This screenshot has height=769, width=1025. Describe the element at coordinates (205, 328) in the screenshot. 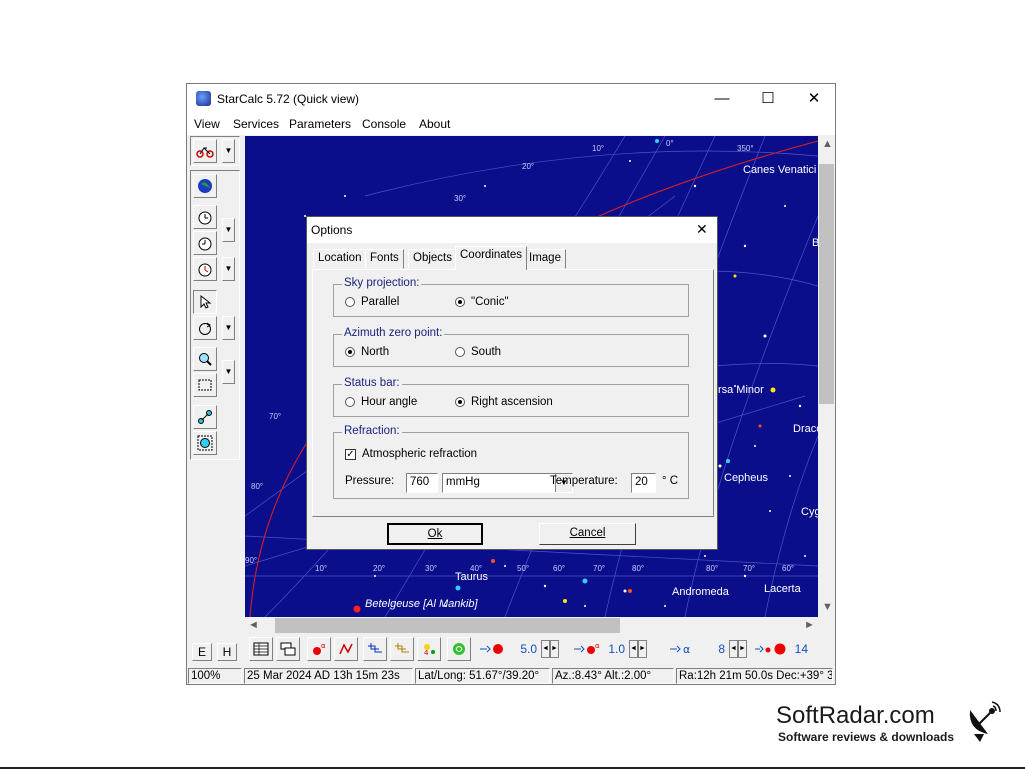

I see `rotate-icon` at that location.